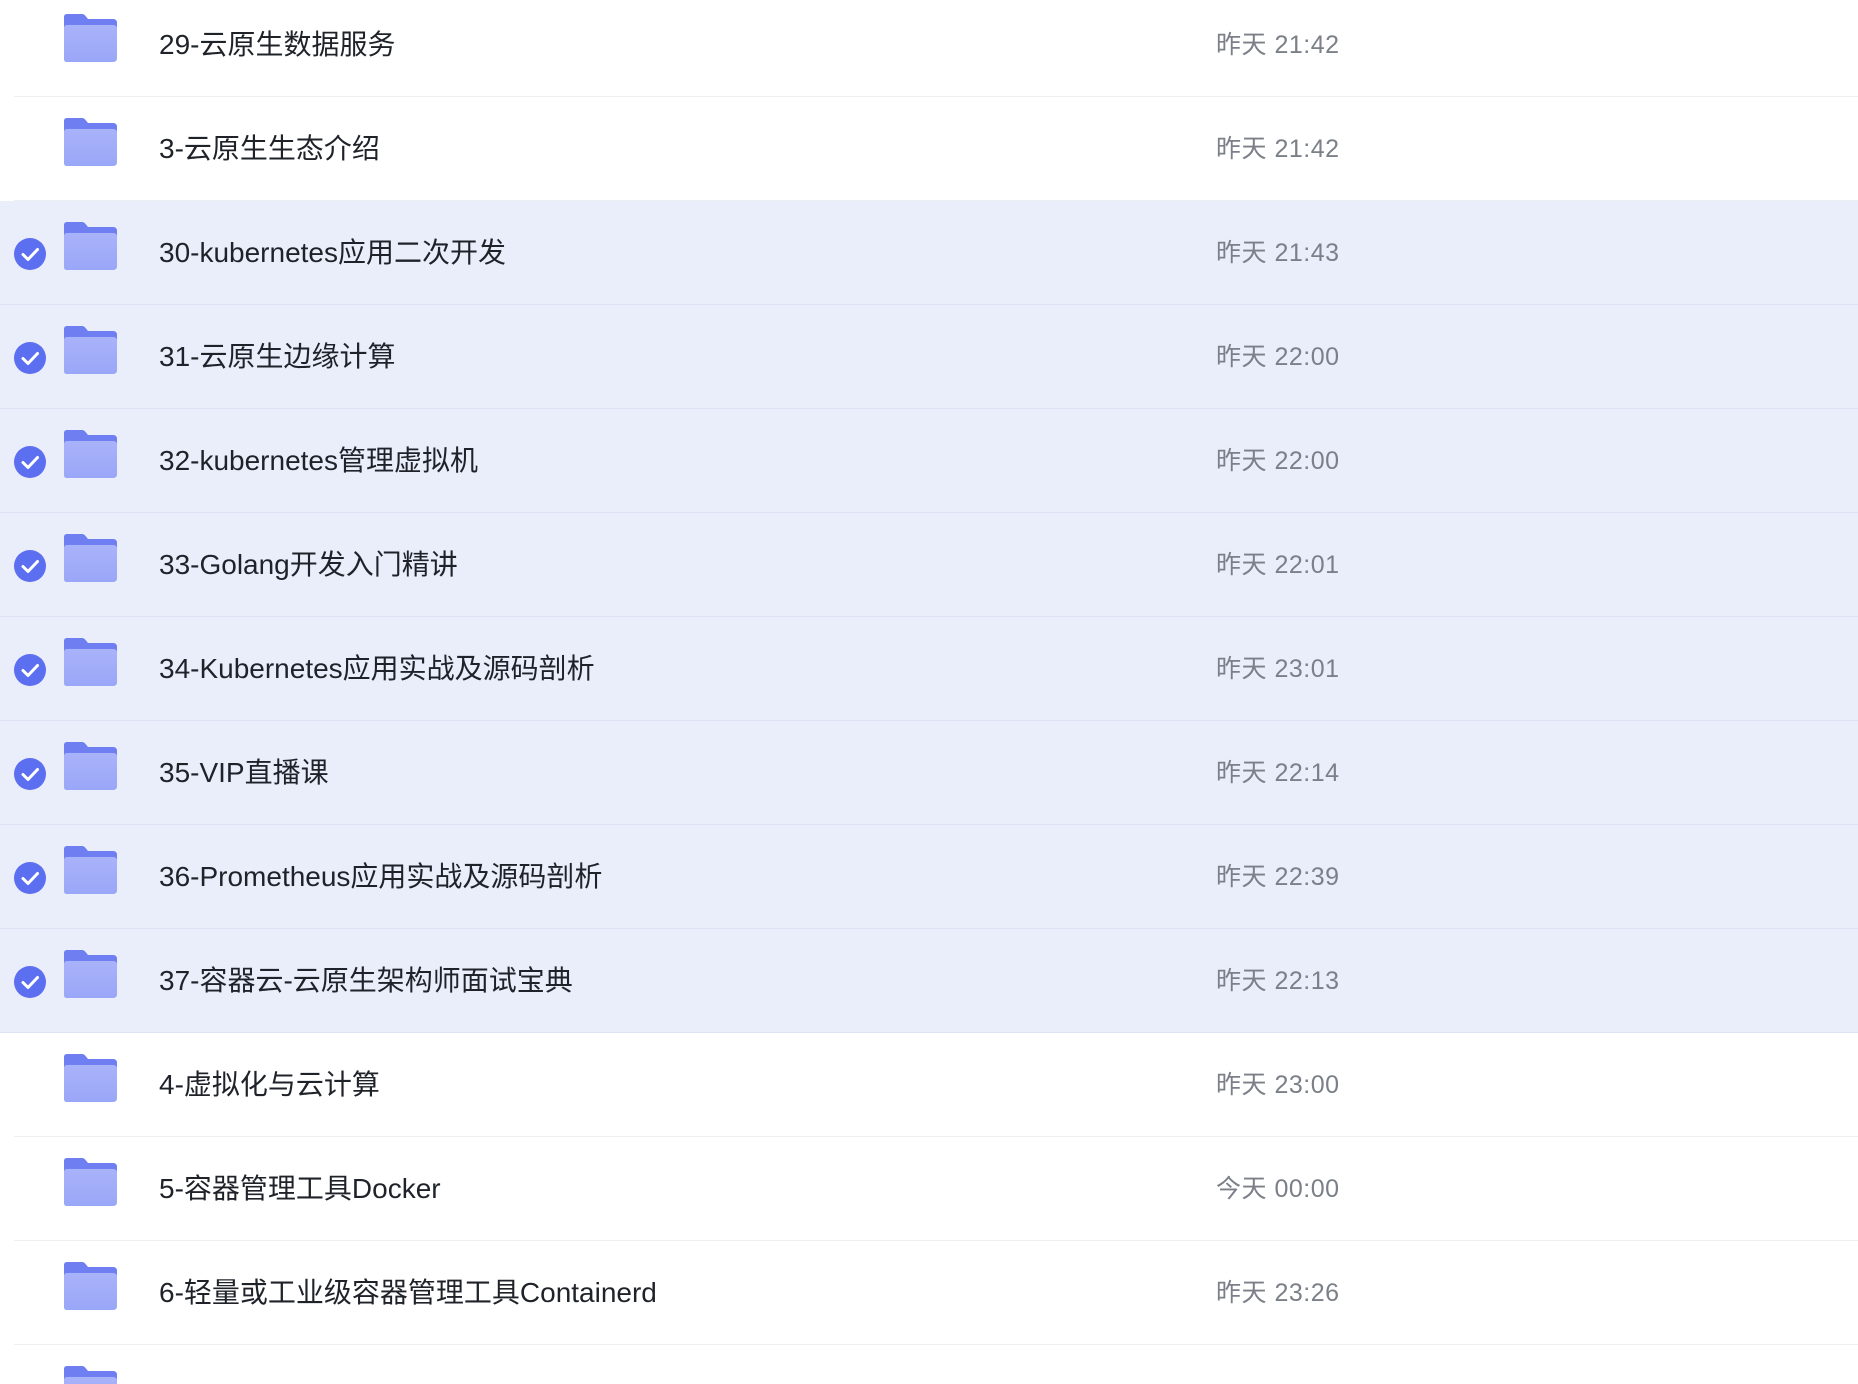  I want to click on file-row: 34-Kubernetes应用实战及源码剖析 昨天 23:01, so click(929, 669).